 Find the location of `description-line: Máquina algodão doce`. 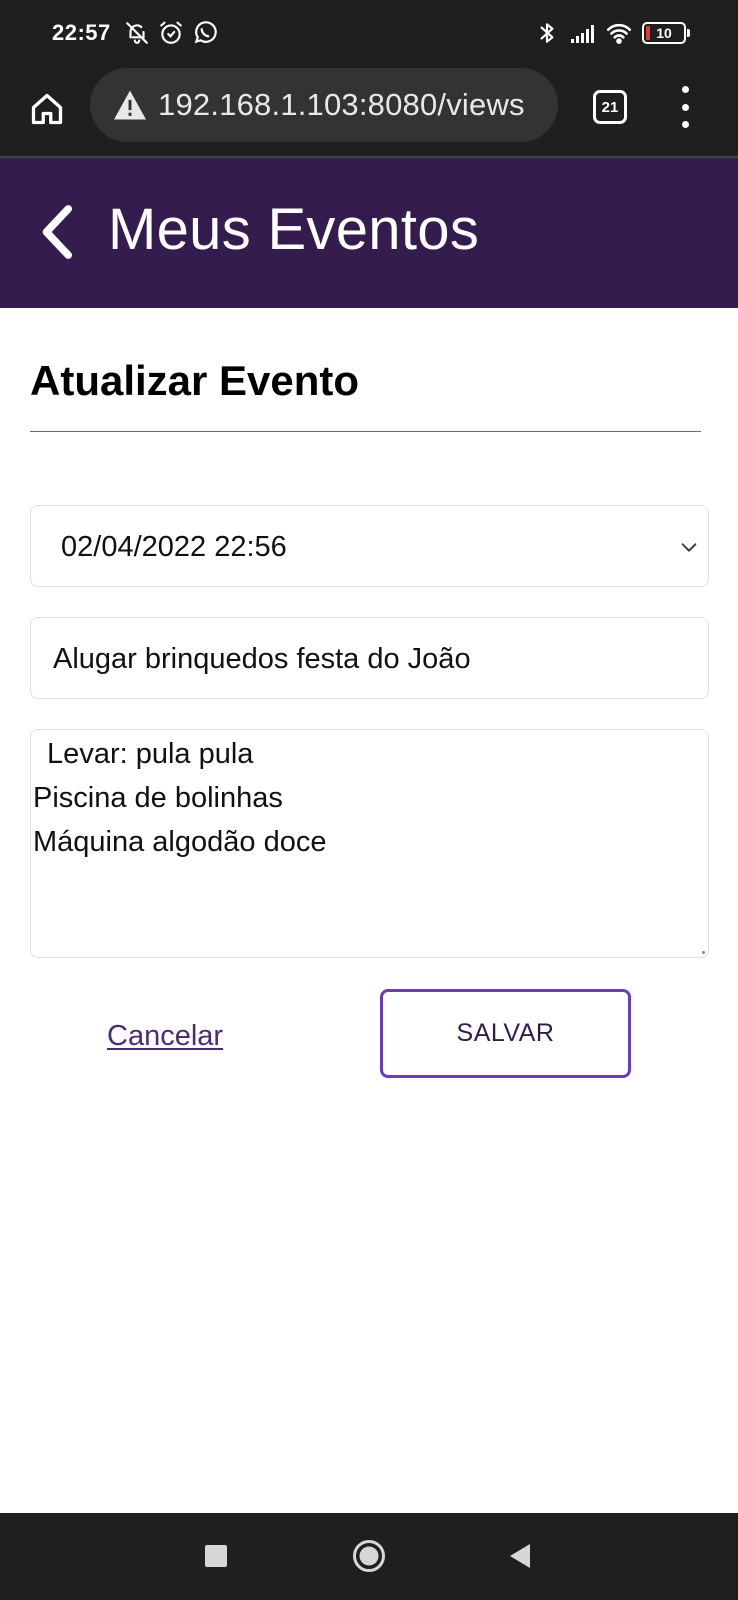

description-line: Máquina algodão doce is located at coordinates (180, 842).